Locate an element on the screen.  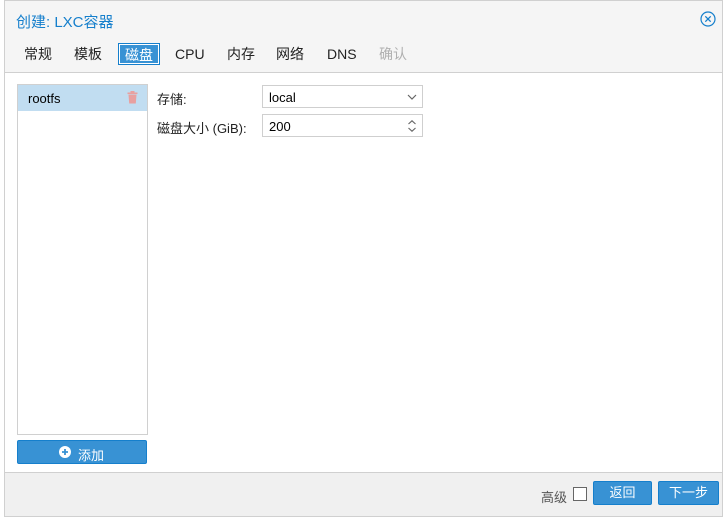
next-button: 下一步 is located at coordinates (688, 493).